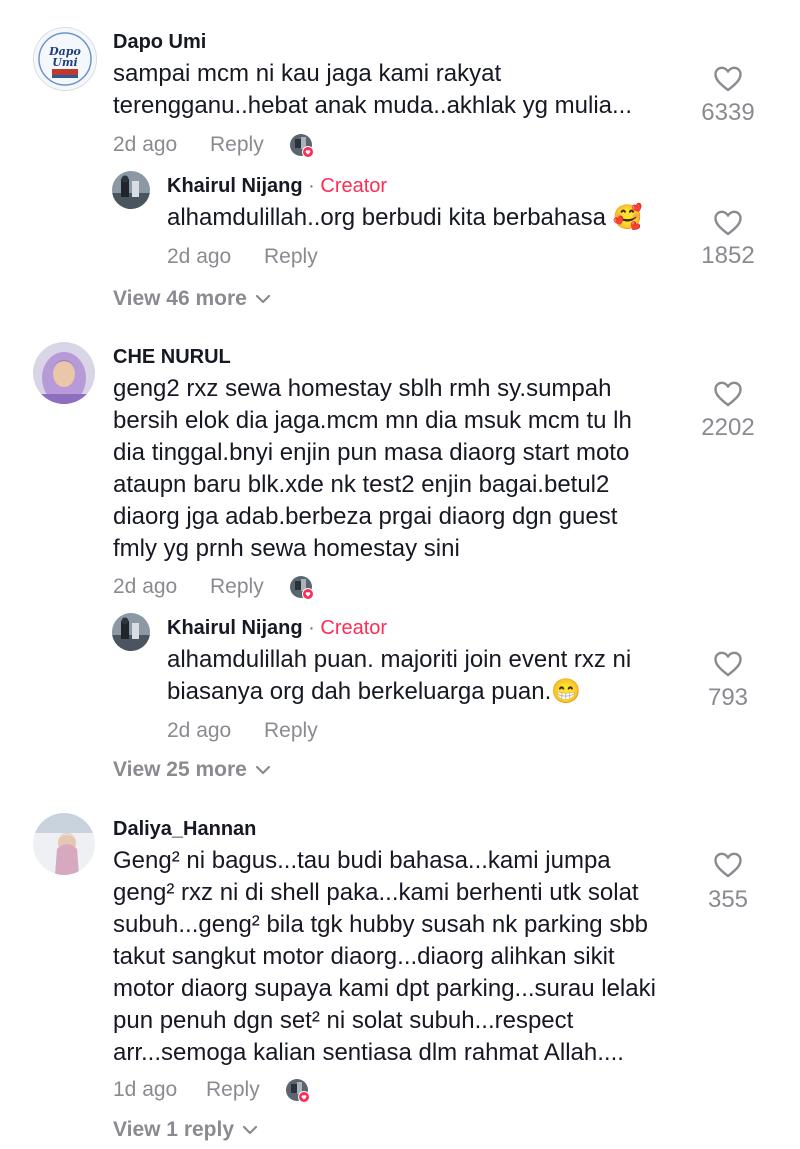 The image size is (800, 1149). Describe the element at coordinates (184, 829) in the screenshot. I see `comment-username: Daliya_Hannan` at that location.